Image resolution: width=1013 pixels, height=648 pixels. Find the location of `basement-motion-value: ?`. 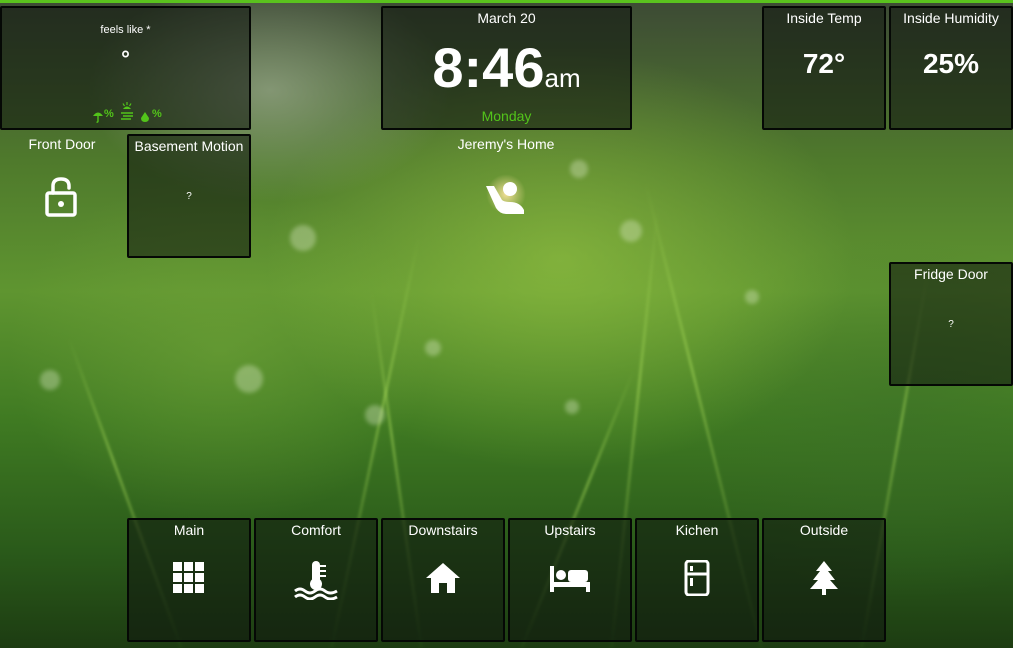

basement-motion-value: ? is located at coordinates (189, 196).